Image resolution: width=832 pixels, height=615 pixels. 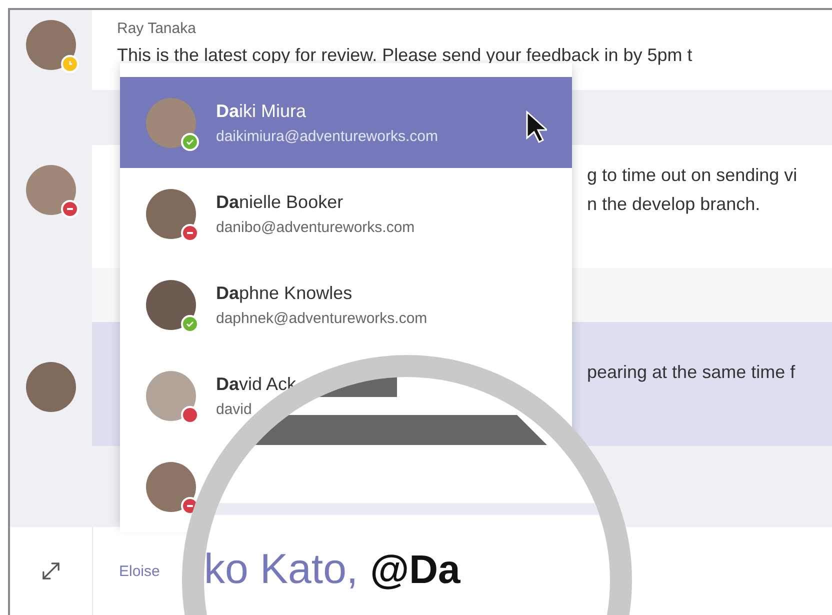 What do you see at coordinates (315, 227) in the screenshot?
I see `person-email: danibo@adventureworks.com` at bounding box center [315, 227].